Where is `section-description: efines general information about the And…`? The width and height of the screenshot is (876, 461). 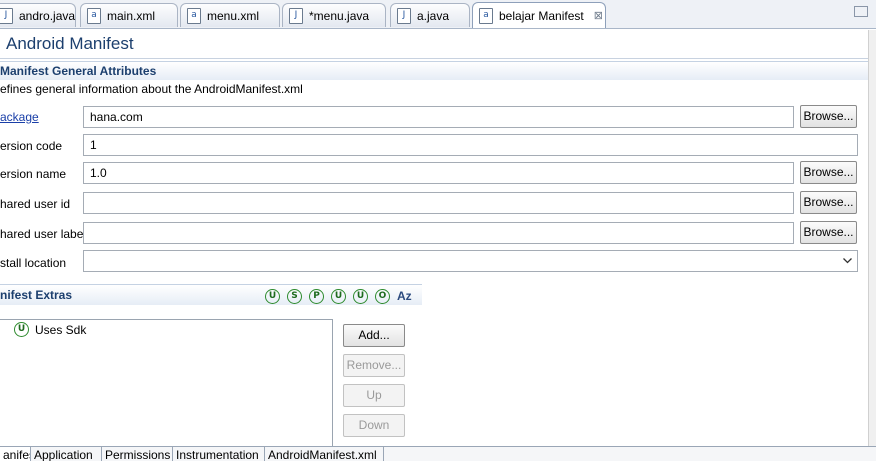
section-description: efines general information about the And… is located at coordinates (151, 89).